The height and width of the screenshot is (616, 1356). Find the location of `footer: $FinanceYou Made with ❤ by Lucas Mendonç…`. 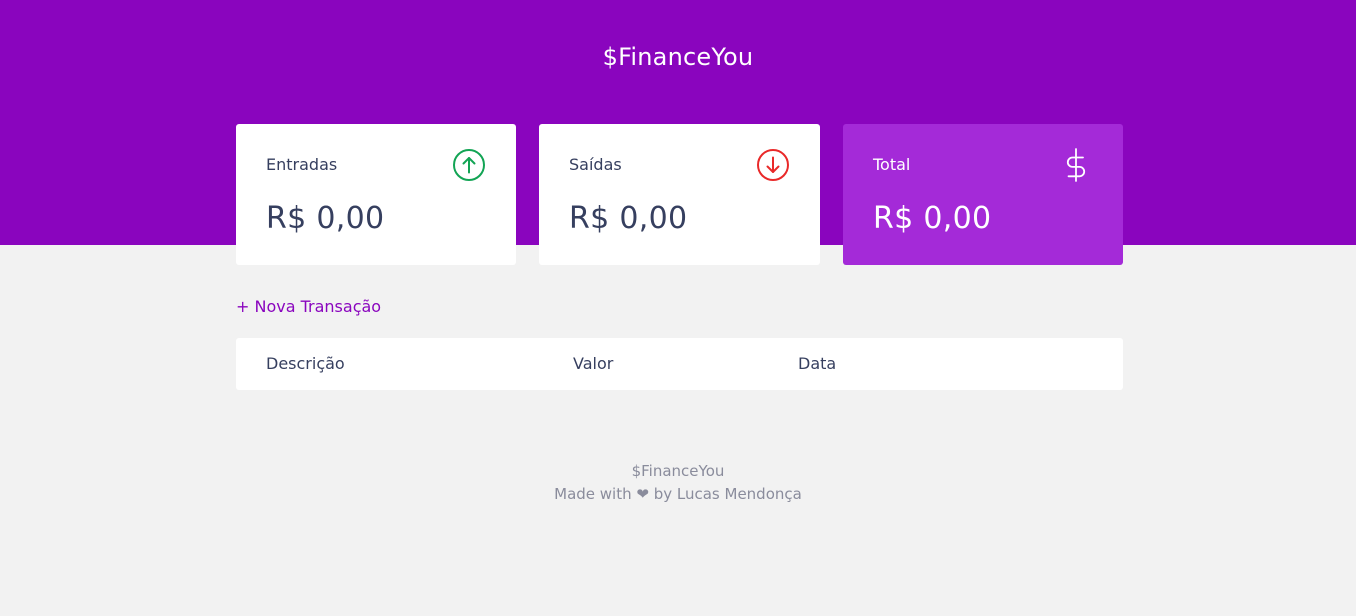

footer: $FinanceYou Made with ❤ by Lucas Mendonç… is located at coordinates (678, 483).